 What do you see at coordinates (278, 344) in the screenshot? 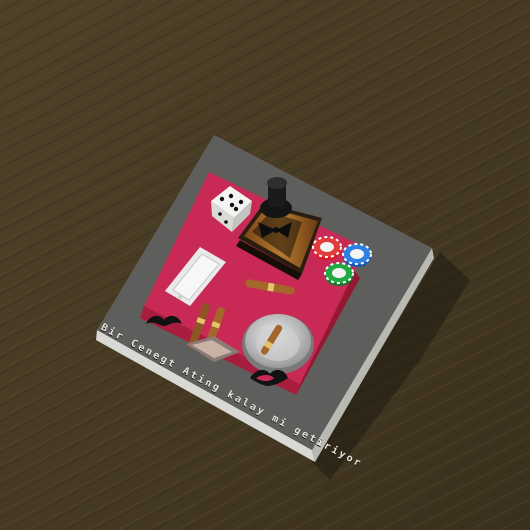
I see `ashtray` at bounding box center [278, 344].